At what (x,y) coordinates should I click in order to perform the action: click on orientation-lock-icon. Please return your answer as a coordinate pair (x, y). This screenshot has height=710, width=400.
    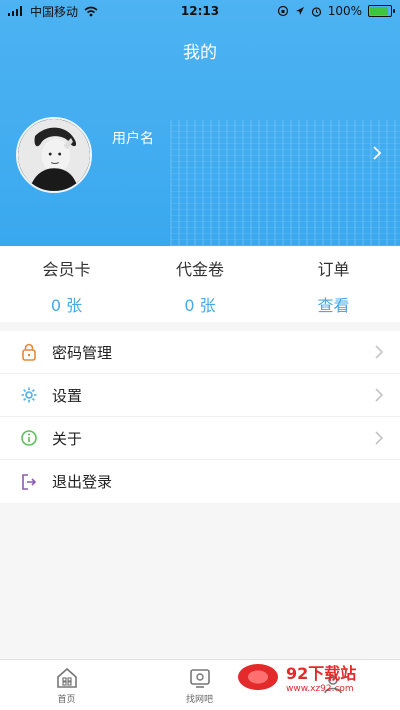
    Looking at the image, I should click on (282, 11).